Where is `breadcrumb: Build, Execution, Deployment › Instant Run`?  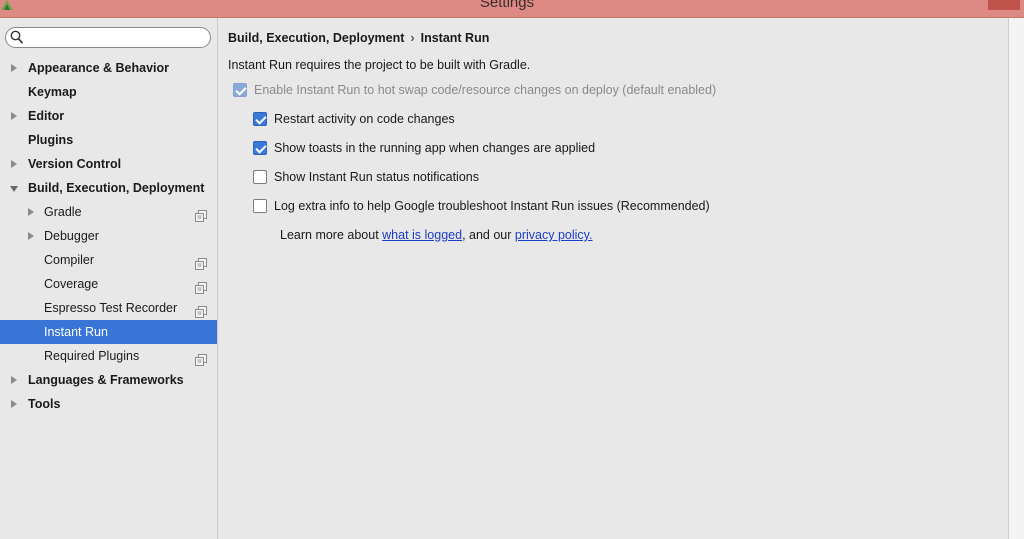 breadcrumb: Build, Execution, Deployment › Instant Run is located at coordinates (358, 38).